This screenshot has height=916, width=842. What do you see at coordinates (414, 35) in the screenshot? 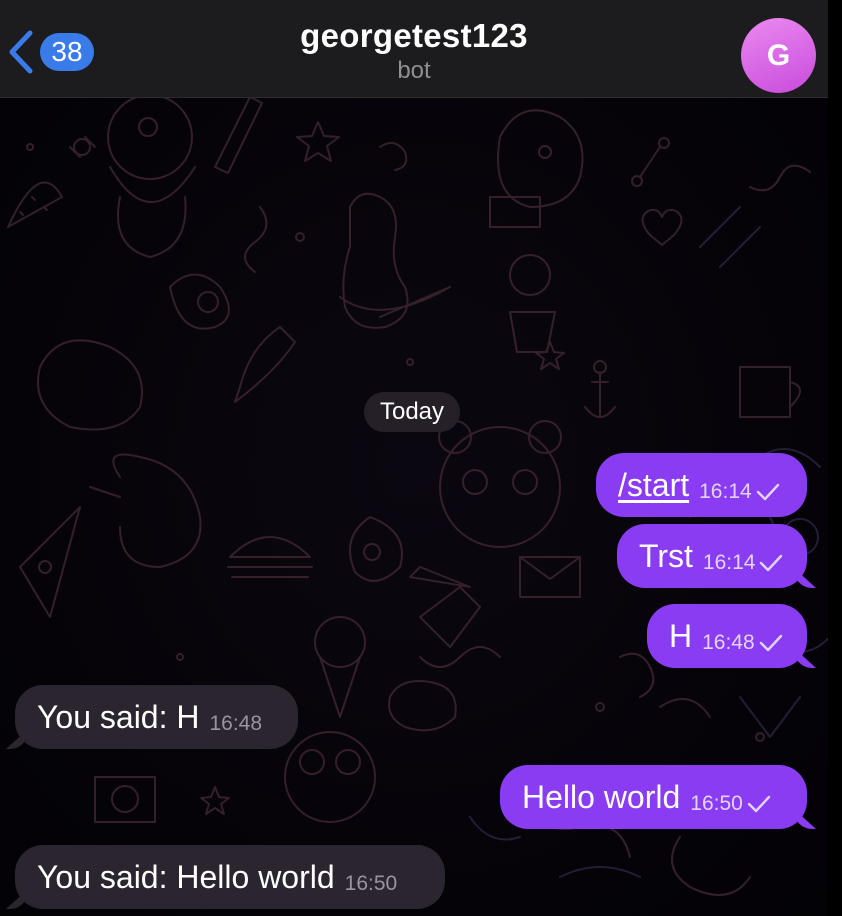
I see `chat-title: georgetest123` at bounding box center [414, 35].